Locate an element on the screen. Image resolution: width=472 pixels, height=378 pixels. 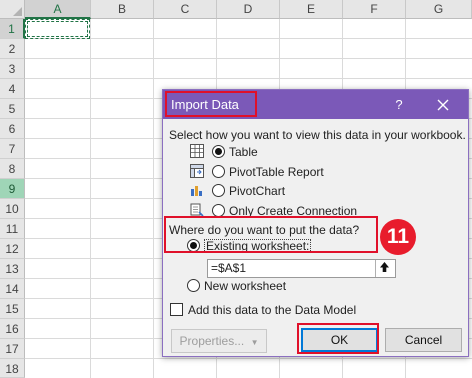
row-header-14: 14 is located at coordinates (12, 289).